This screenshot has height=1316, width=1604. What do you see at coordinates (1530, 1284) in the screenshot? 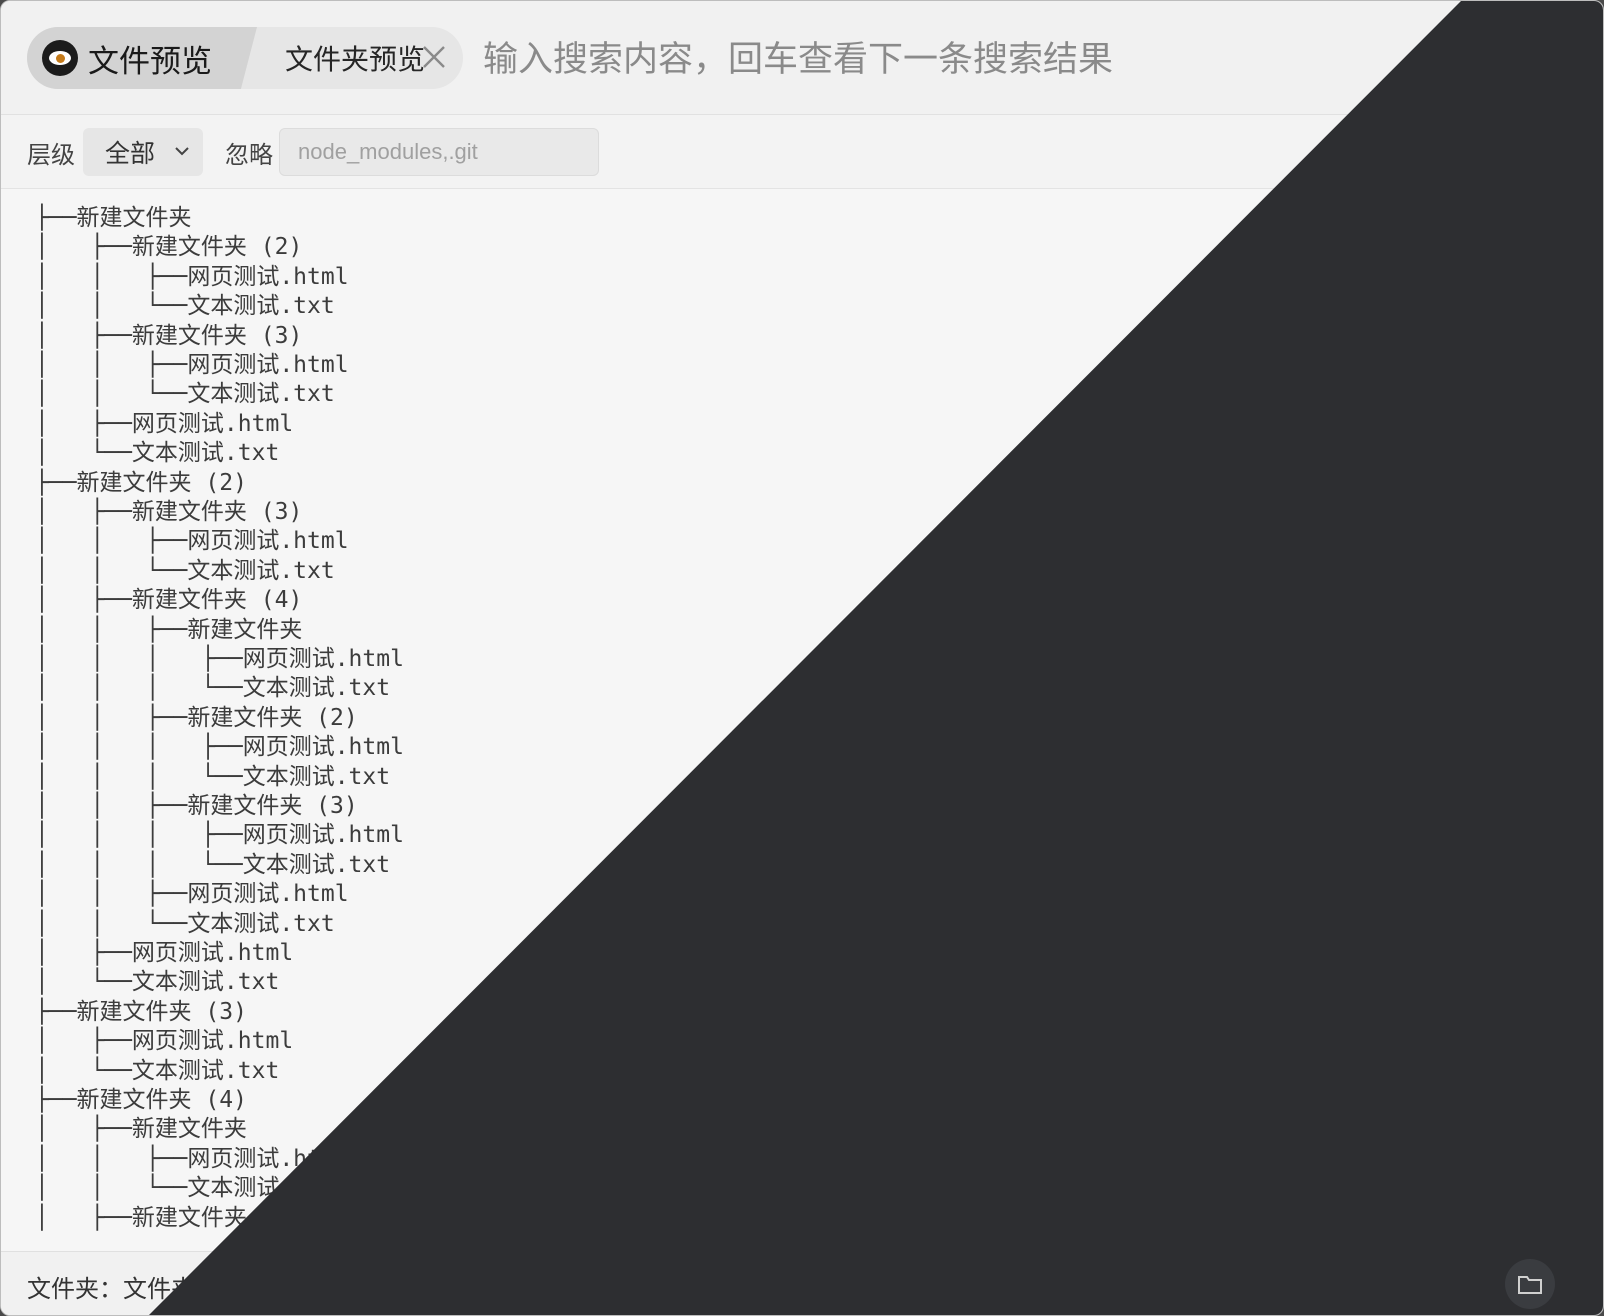
I see `folder-open-icon` at bounding box center [1530, 1284].